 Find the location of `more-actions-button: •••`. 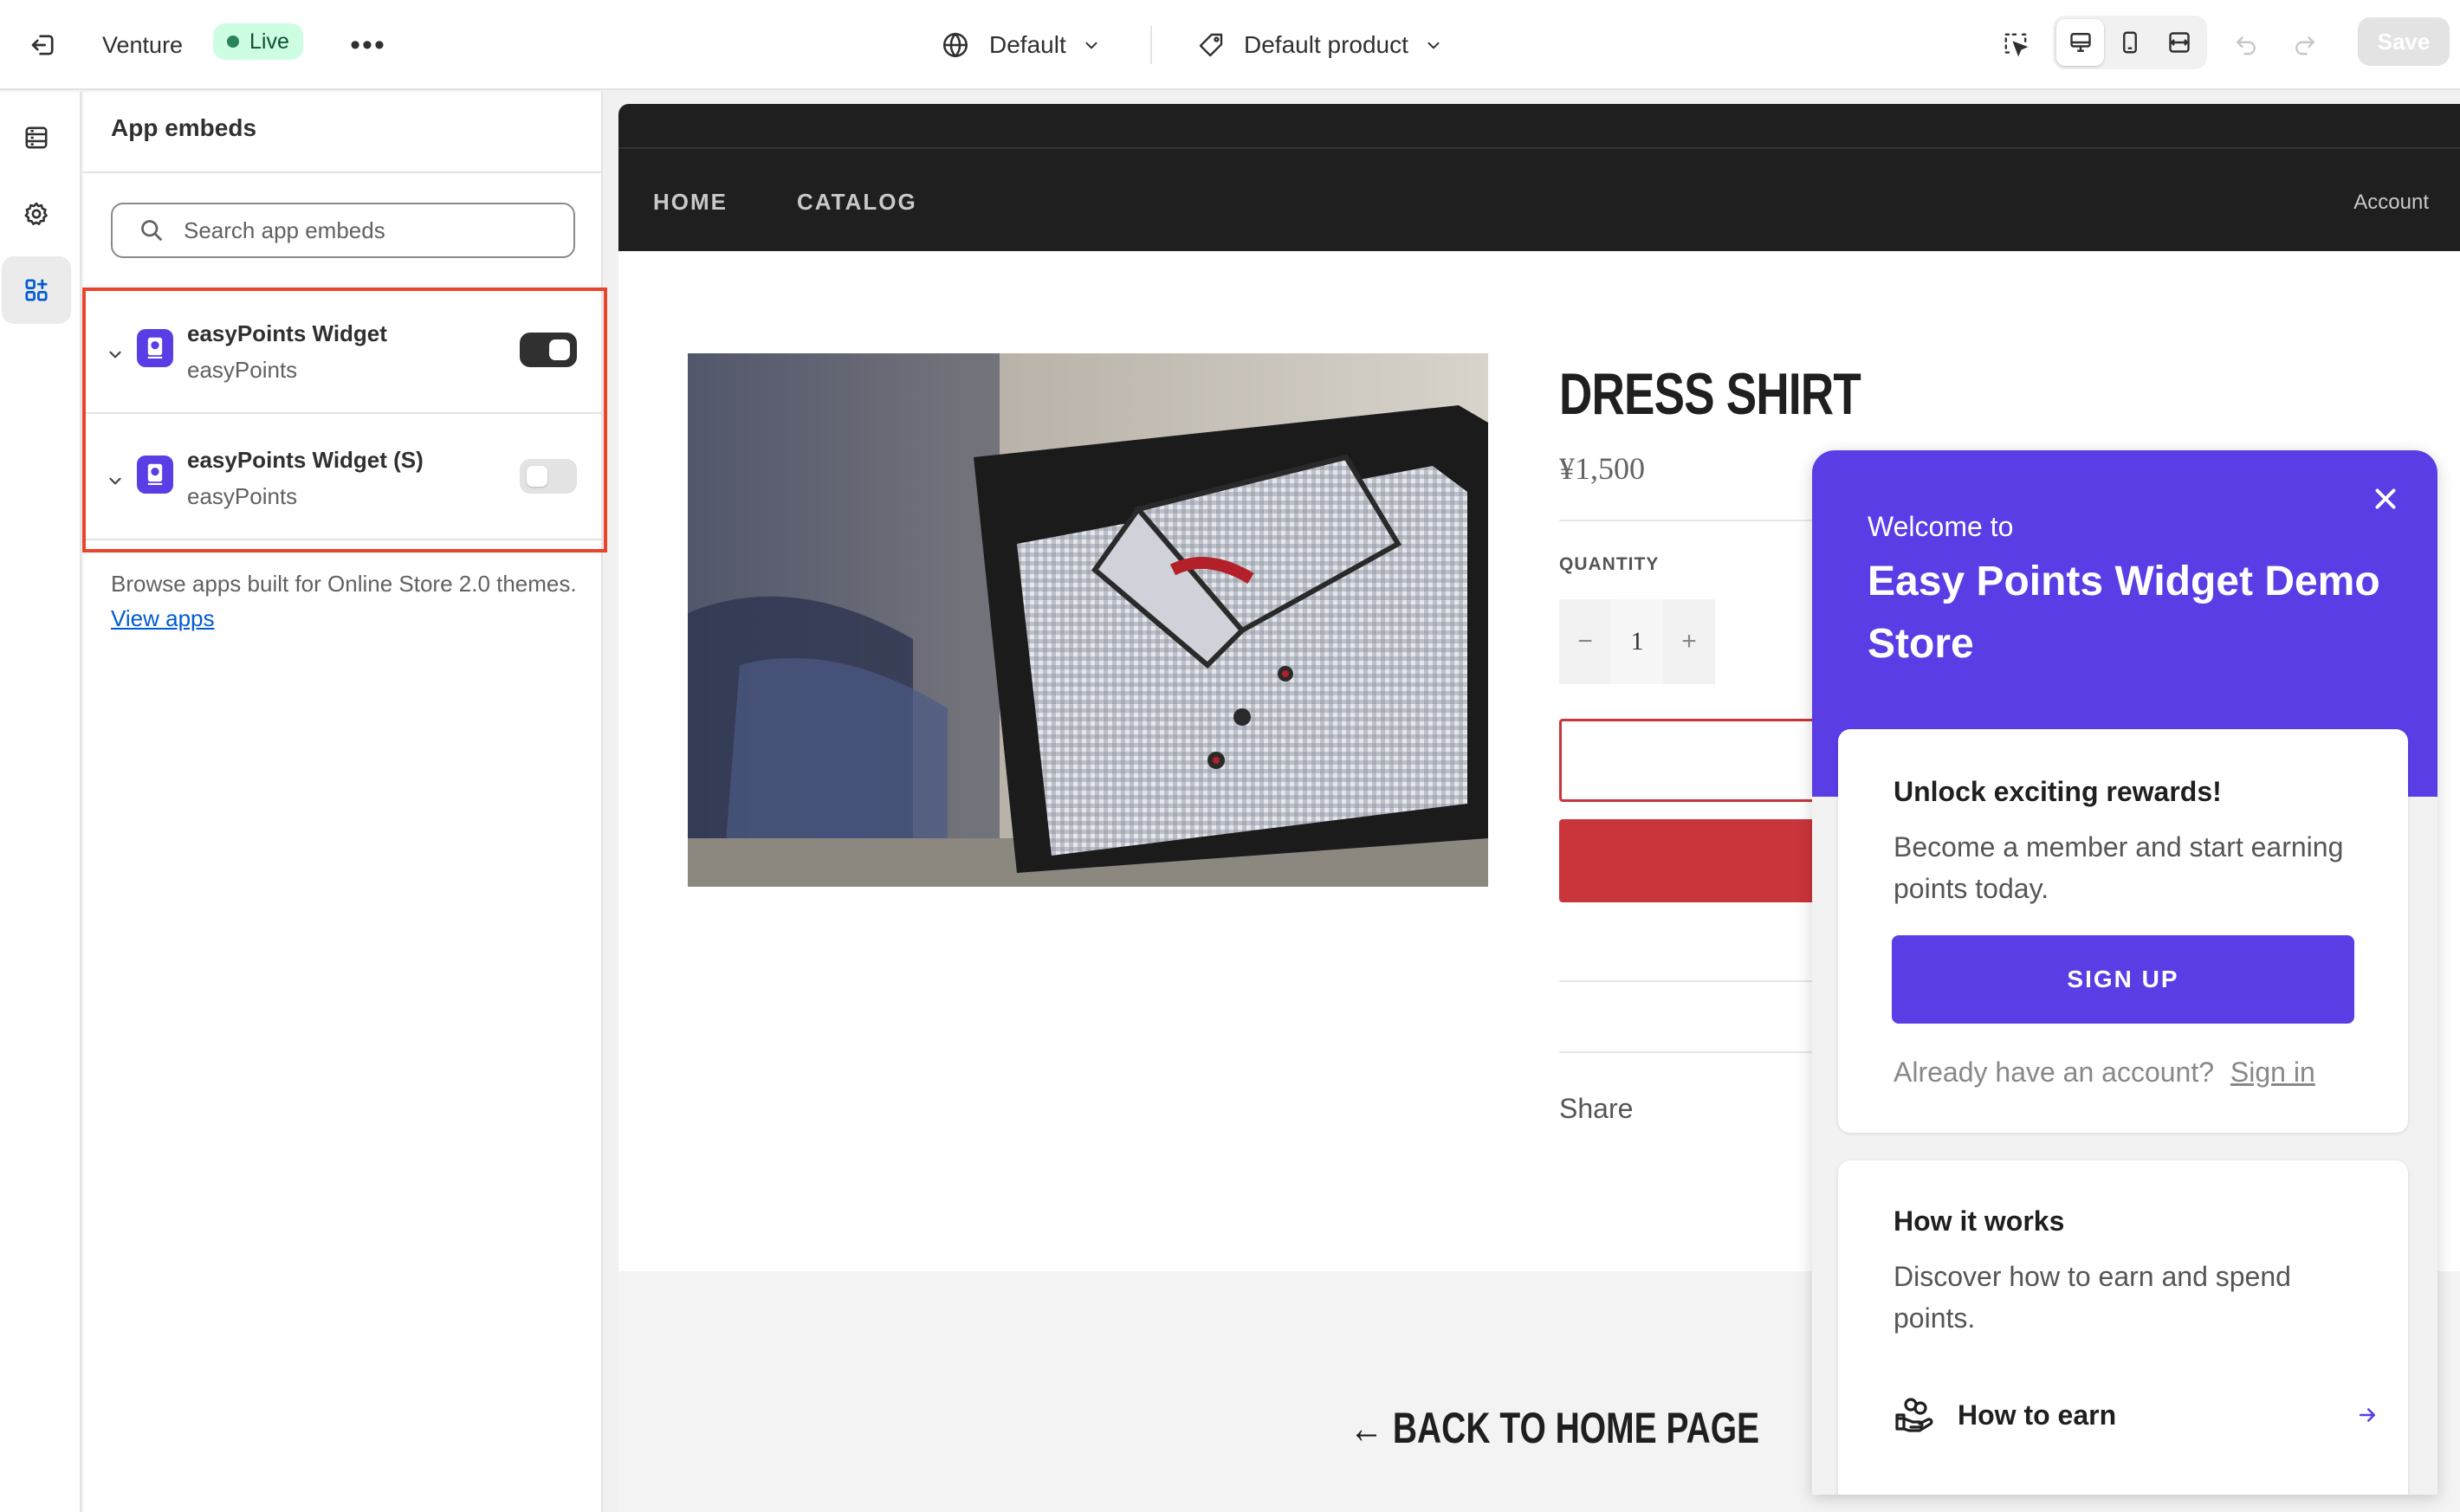

more-actions-button: ••• is located at coordinates (368, 45).